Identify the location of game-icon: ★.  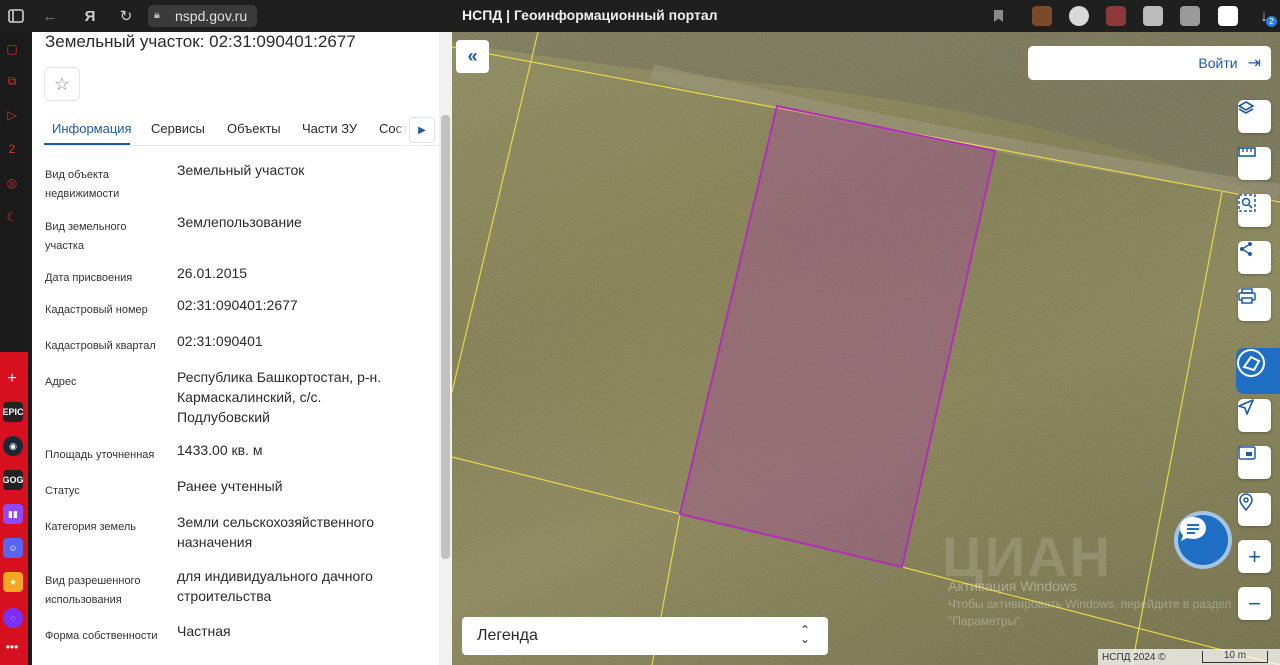
(13, 582).